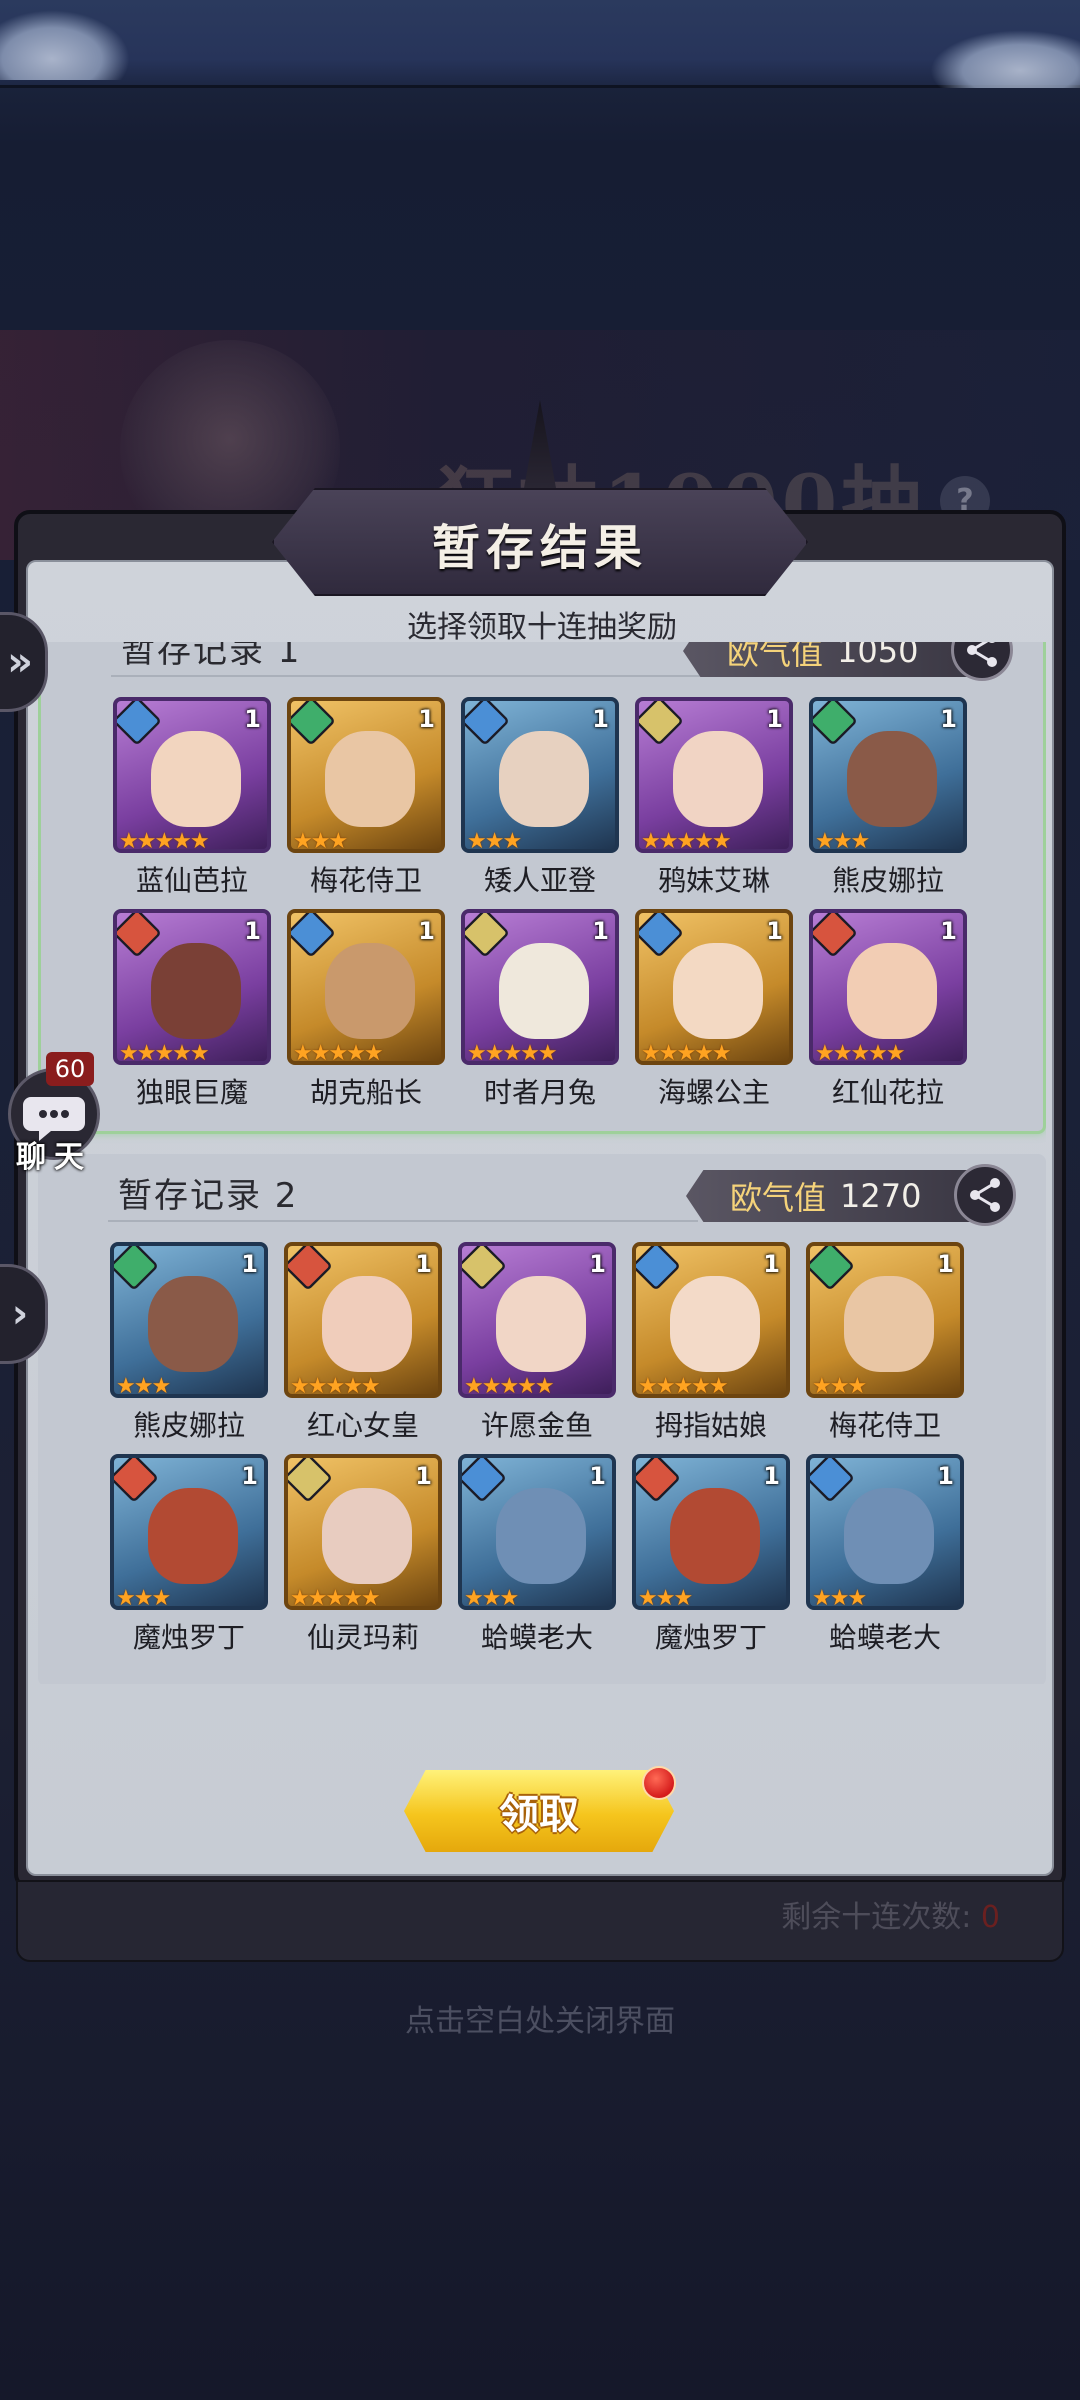 The image size is (1080, 2400). What do you see at coordinates (540, 2018) in the screenshot?
I see `close-hint: 点击空白处关闭界面` at bounding box center [540, 2018].